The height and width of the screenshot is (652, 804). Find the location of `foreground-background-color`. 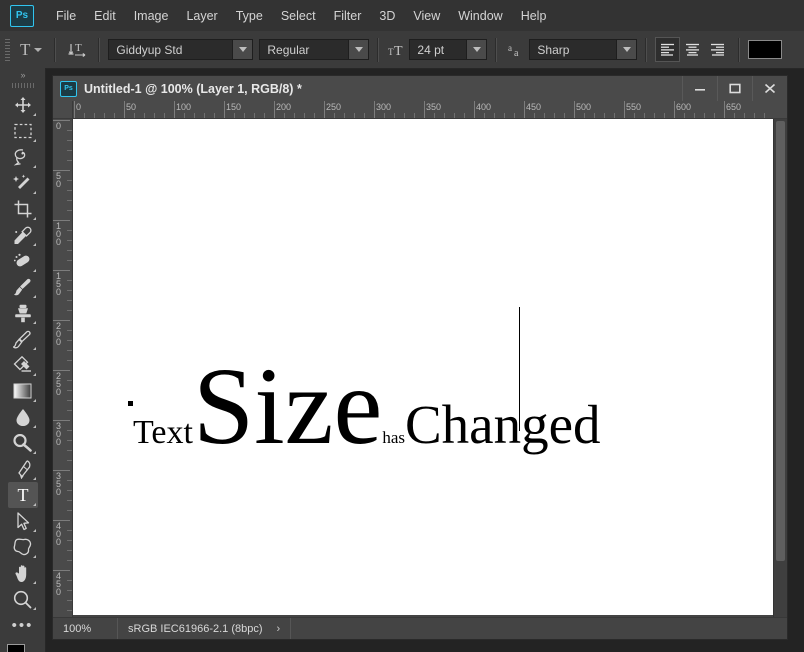

foreground-background-color is located at coordinates (22, 648).